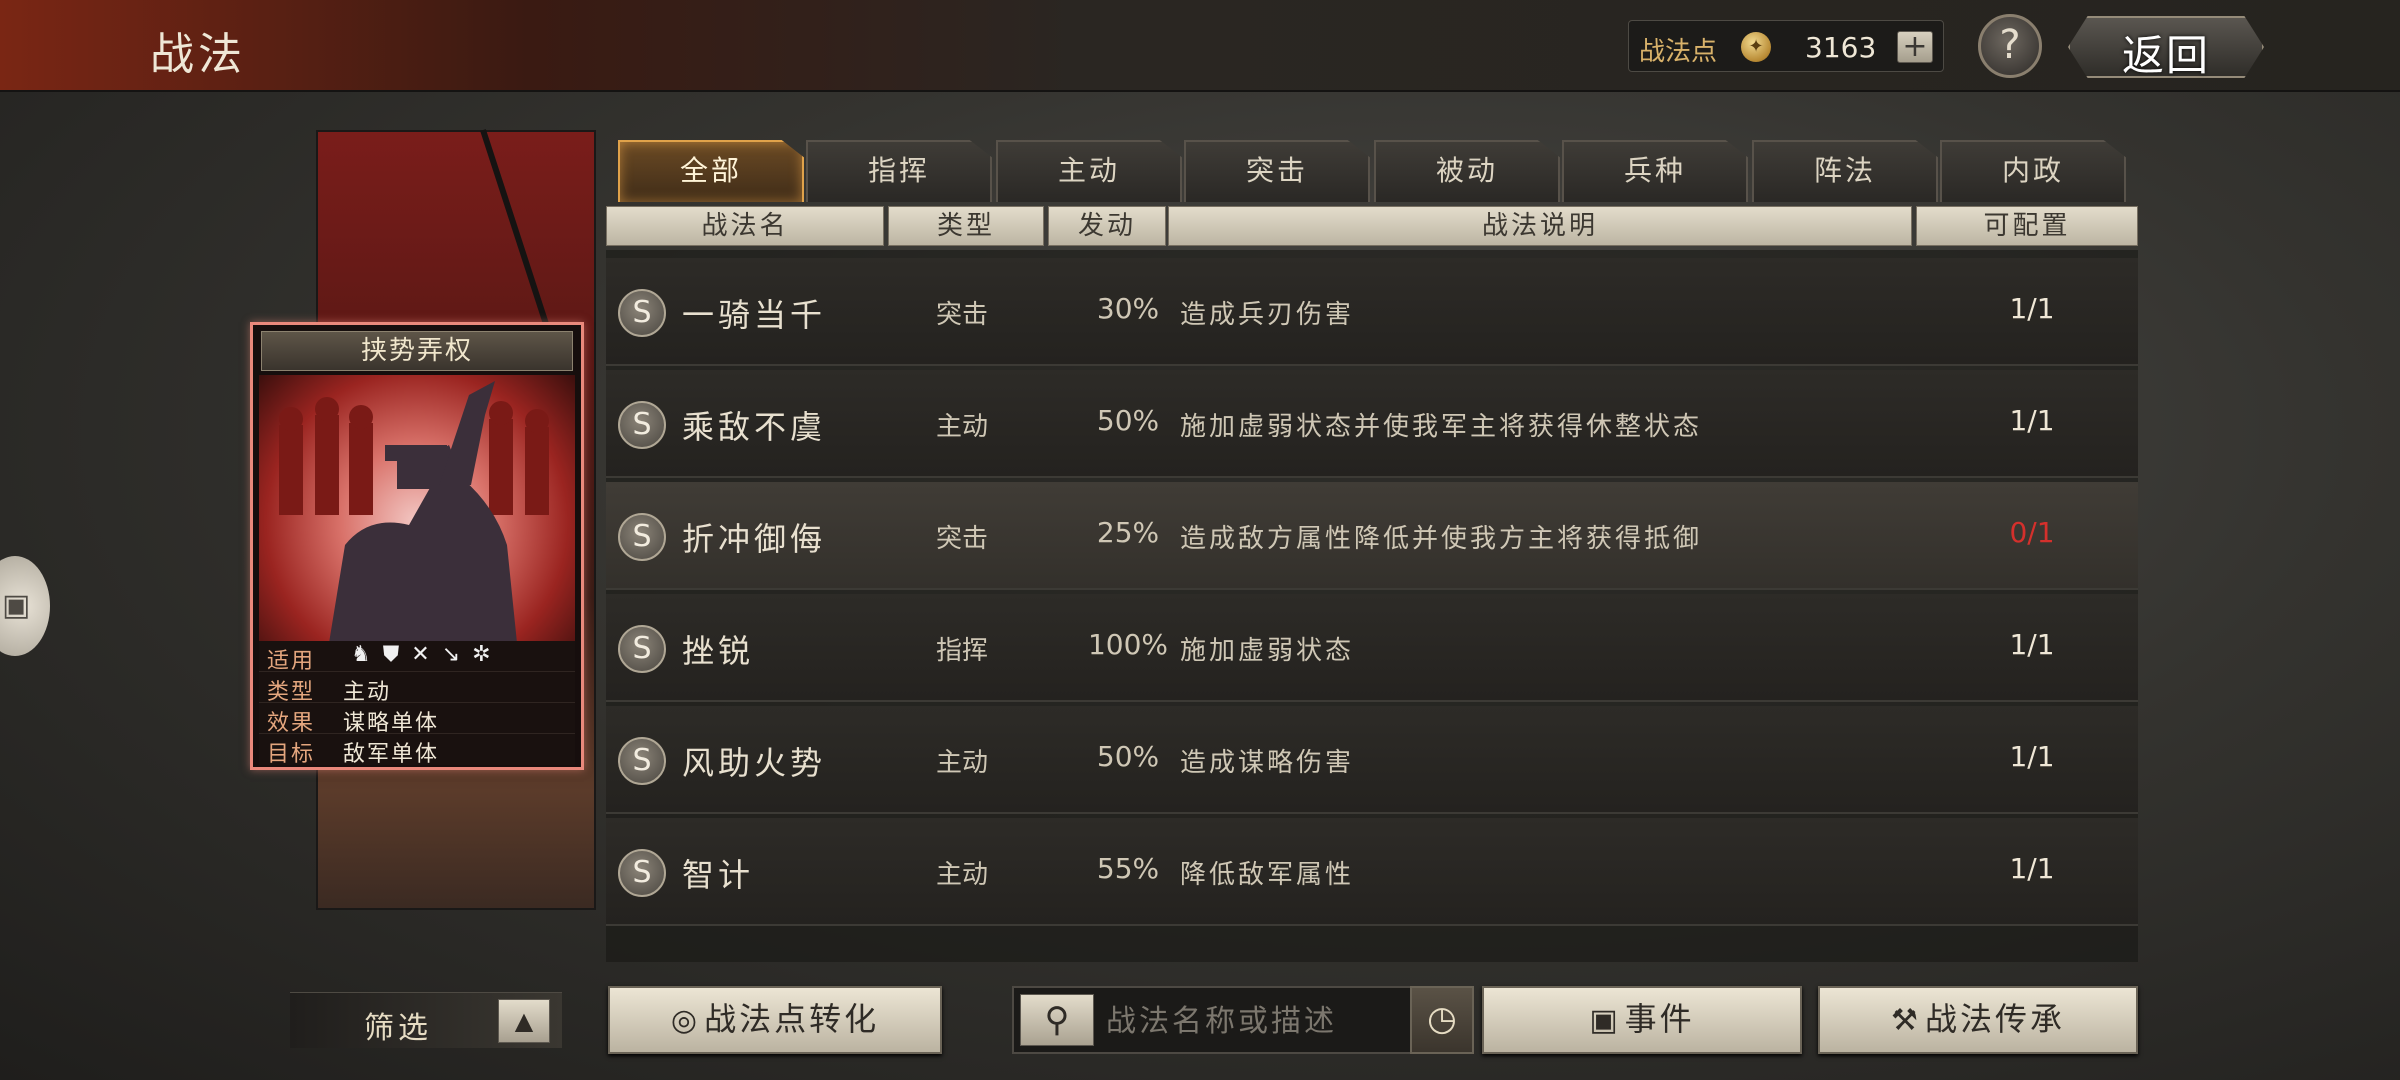 This screenshot has height=1080, width=2400. I want to click on hammer-icon: ⚒, so click(1906, 1020).